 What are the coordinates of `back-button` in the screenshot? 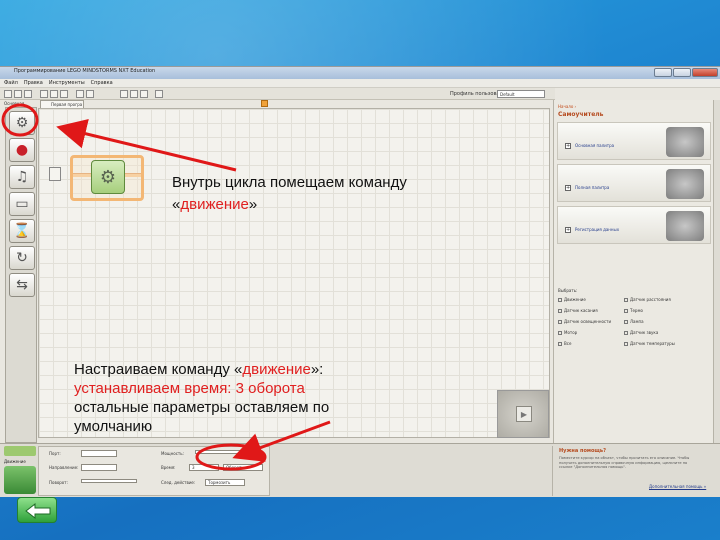 It's located at (37, 510).